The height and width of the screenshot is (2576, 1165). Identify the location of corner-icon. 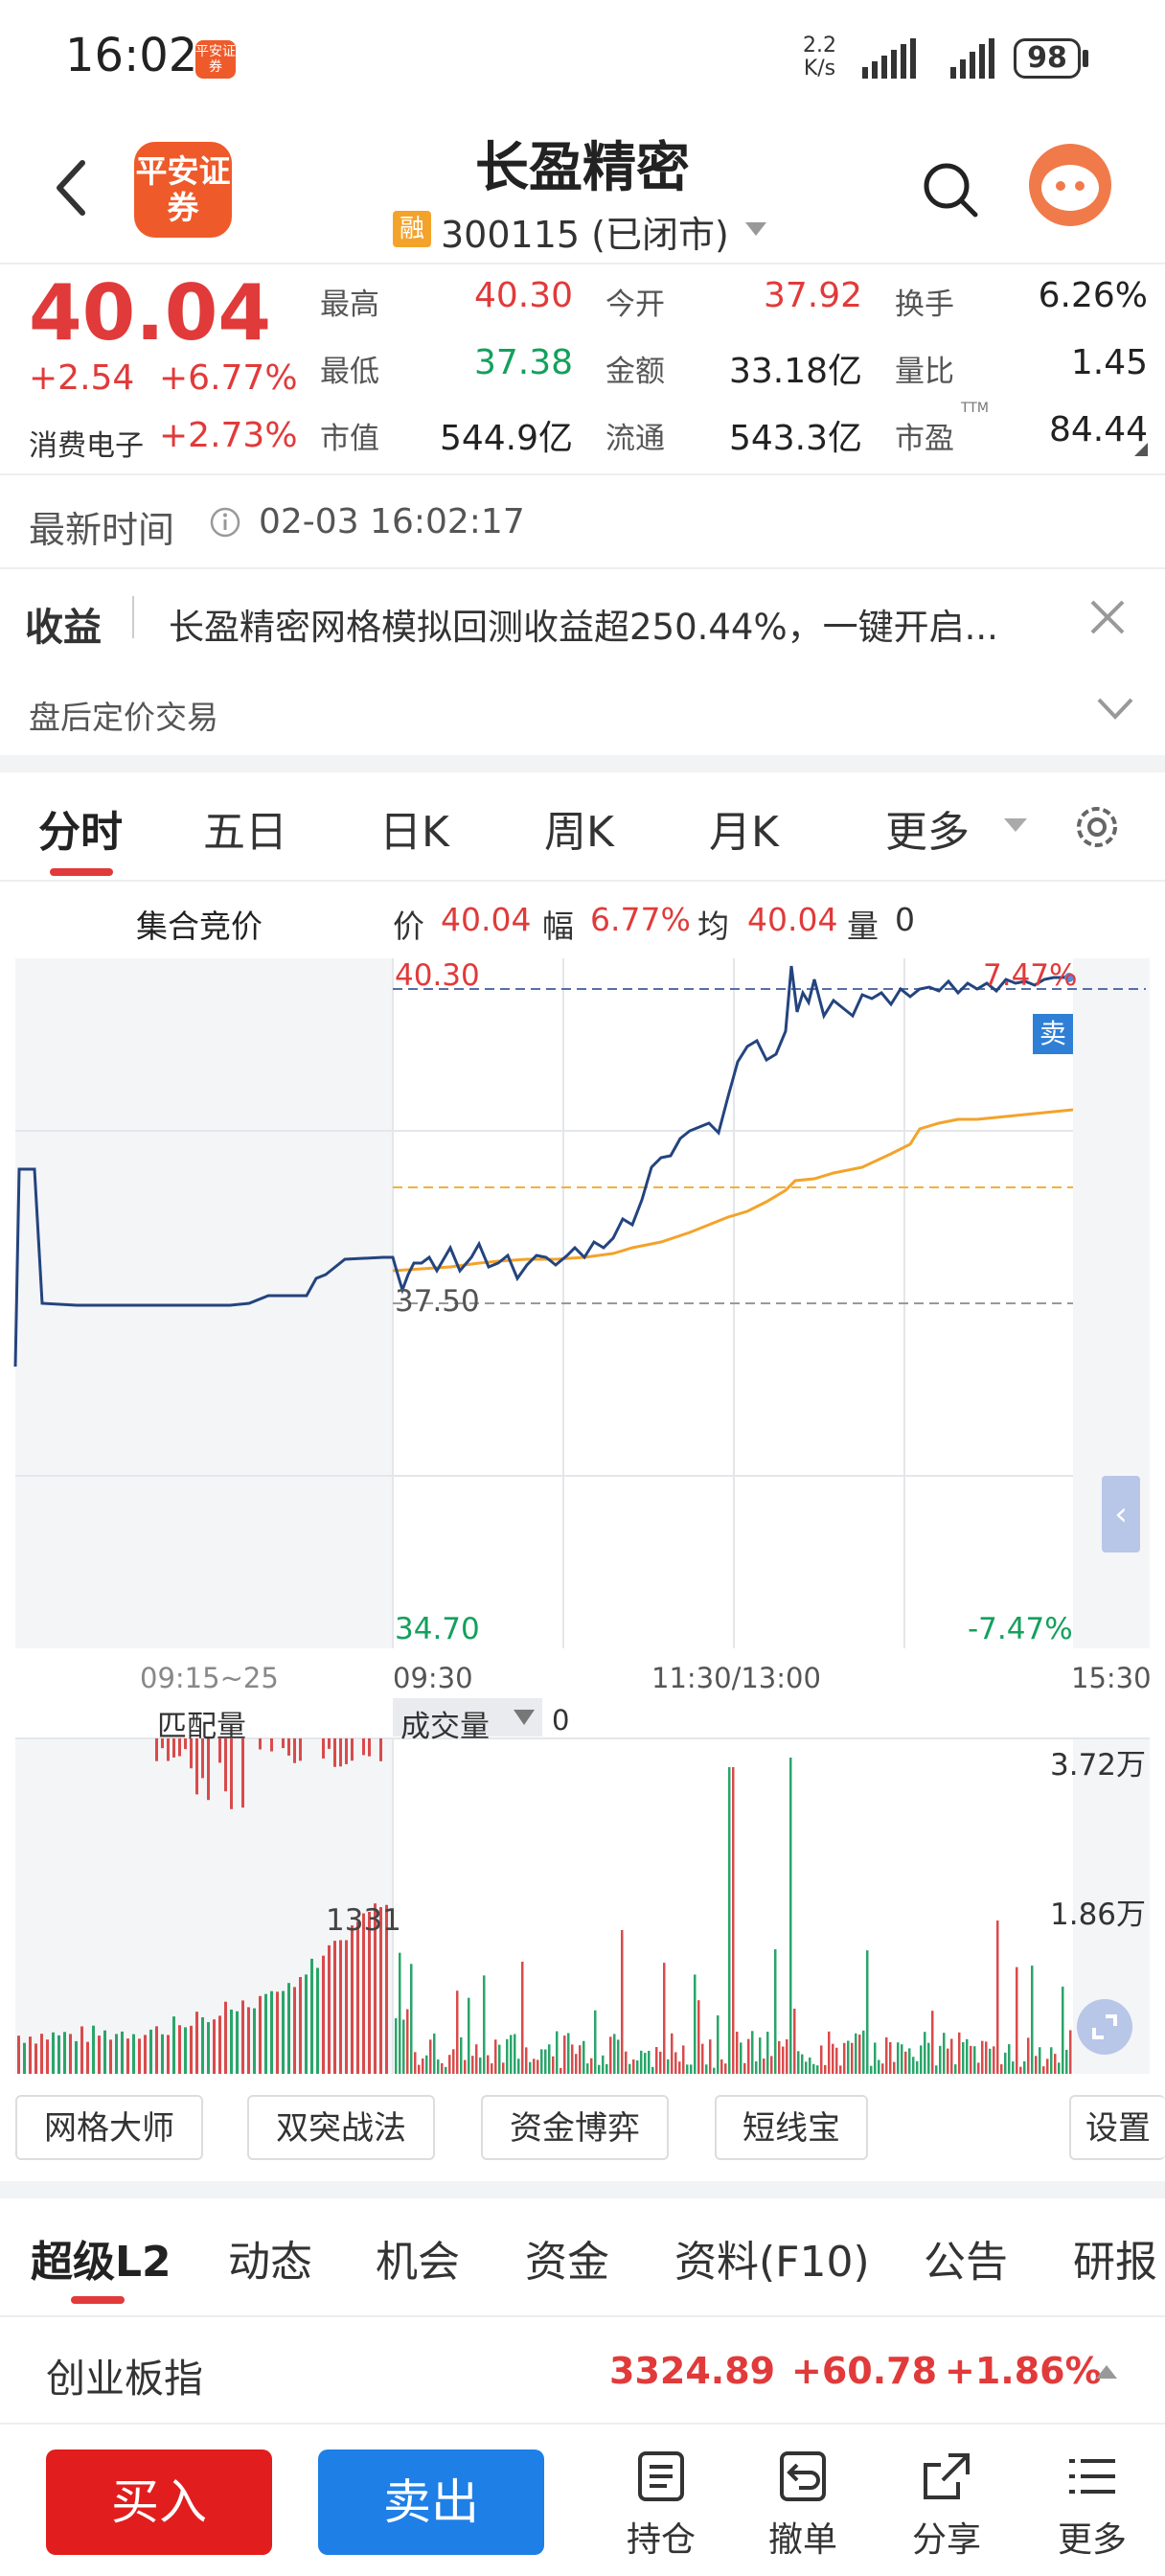
(1141, 449).